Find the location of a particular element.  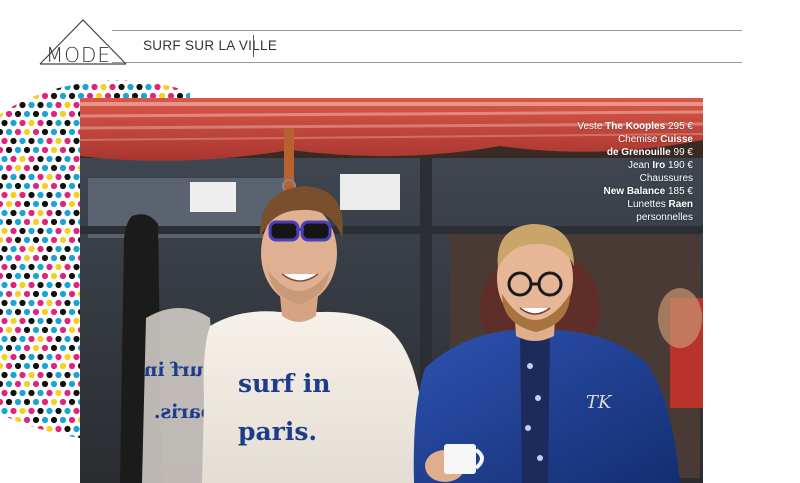

sweatshirt-text-line1: surf in is located at coordinates (284, 383).